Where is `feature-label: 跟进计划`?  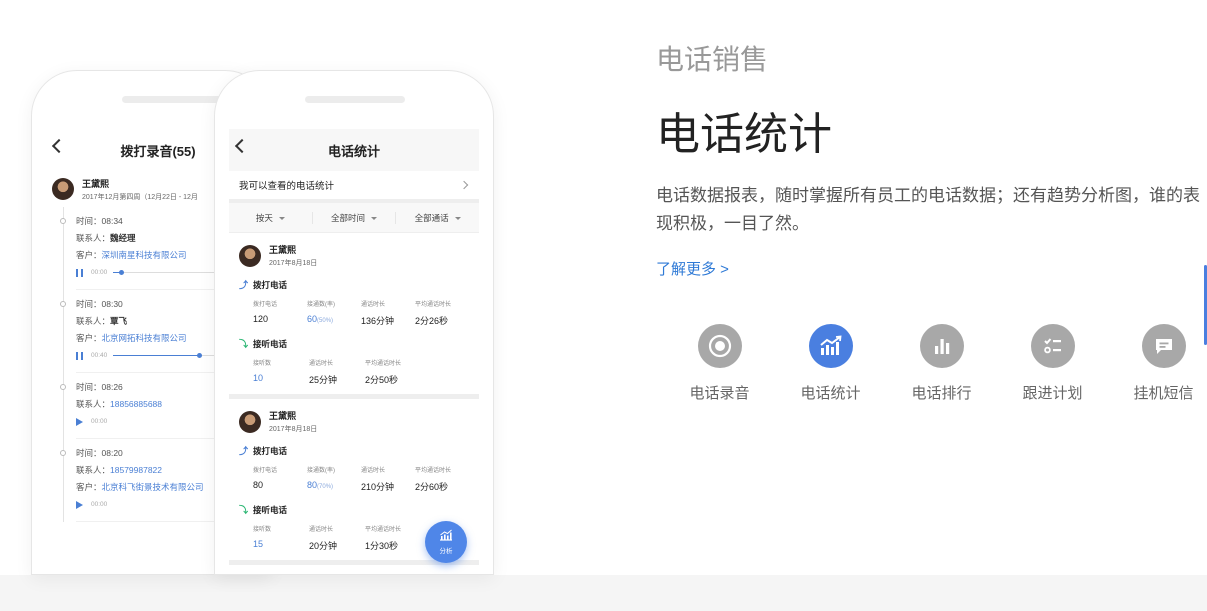
feature-label: 跟进计划 is located at coordinates (1052, 393).